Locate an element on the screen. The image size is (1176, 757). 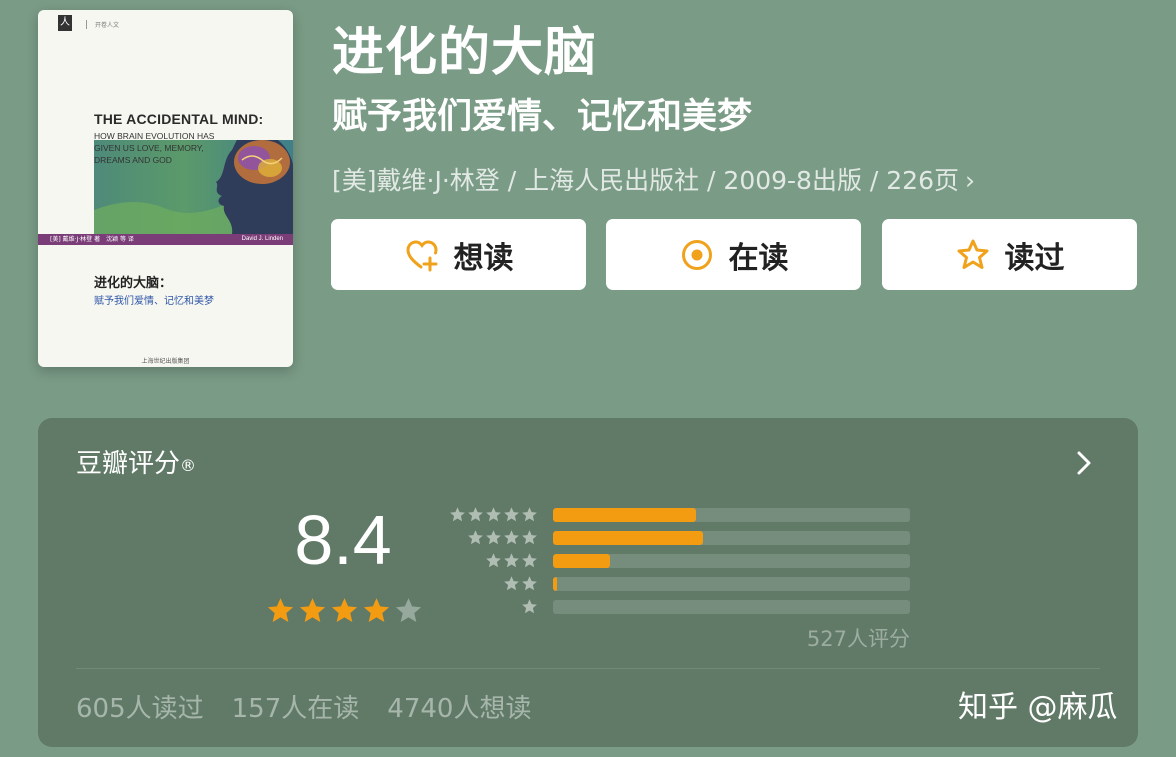
chevron-right-icon: › is located at coordinates (970, 180).